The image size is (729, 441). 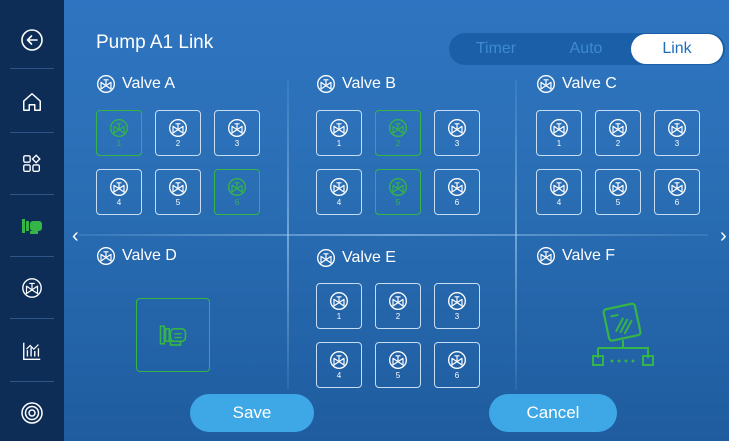 I want to click on valve-a-button-2: 2, so click(x=178, y=133).